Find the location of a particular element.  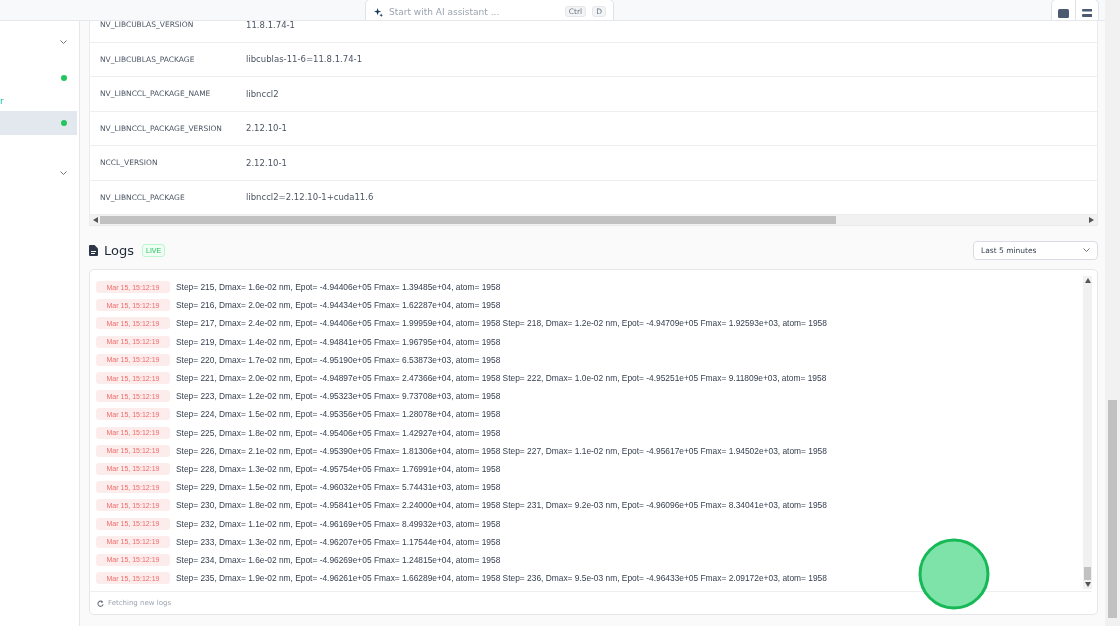

logs-title: Logs is located at coordinates (119, 250).